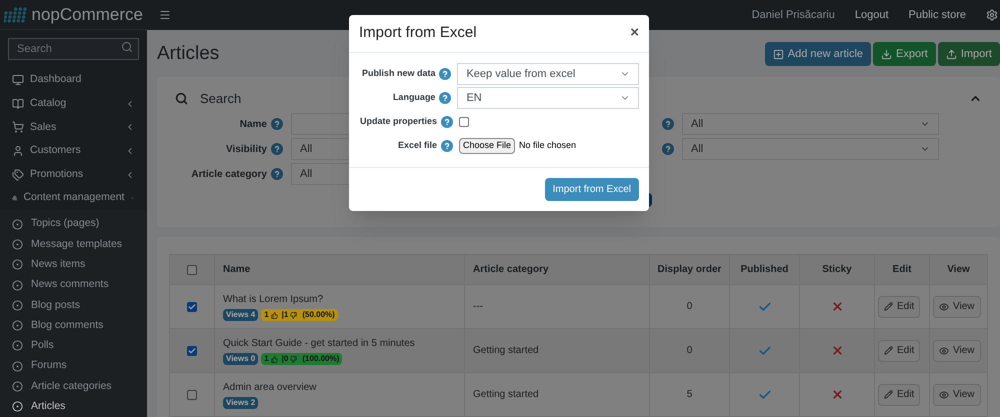  What do you see at coordinates (246, 149) in the screenshot?
I see `field-label: Visibility` at bounding box center [246, 149].